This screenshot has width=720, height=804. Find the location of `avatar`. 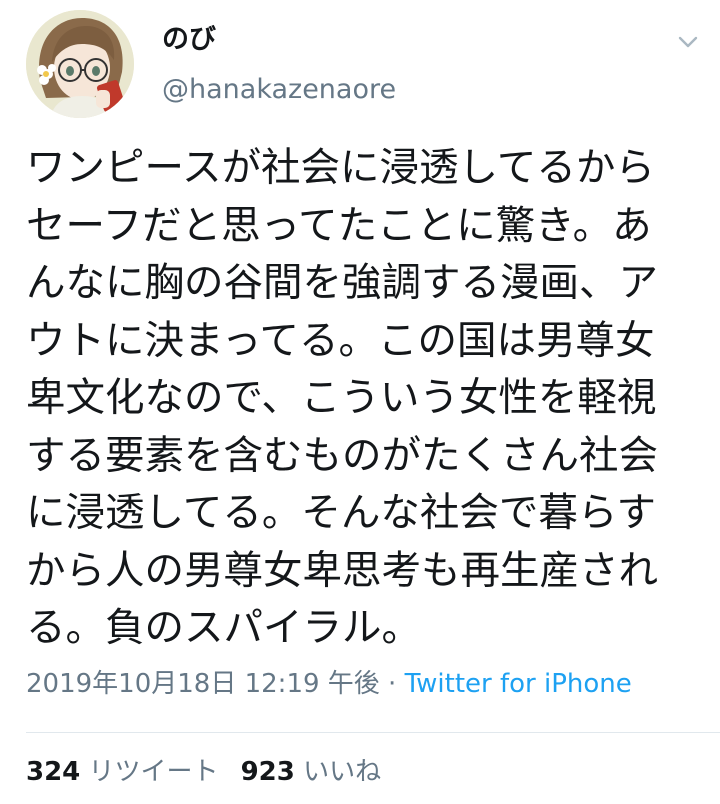

avatar is located at coordinates (80, 64).